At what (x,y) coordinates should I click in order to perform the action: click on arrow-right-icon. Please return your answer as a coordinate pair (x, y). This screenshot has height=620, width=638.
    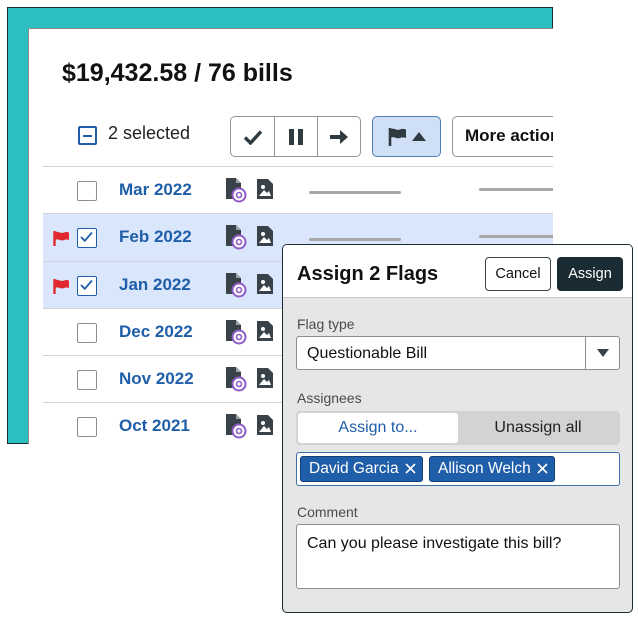
    Looking at the image, I should click on (339, 136).